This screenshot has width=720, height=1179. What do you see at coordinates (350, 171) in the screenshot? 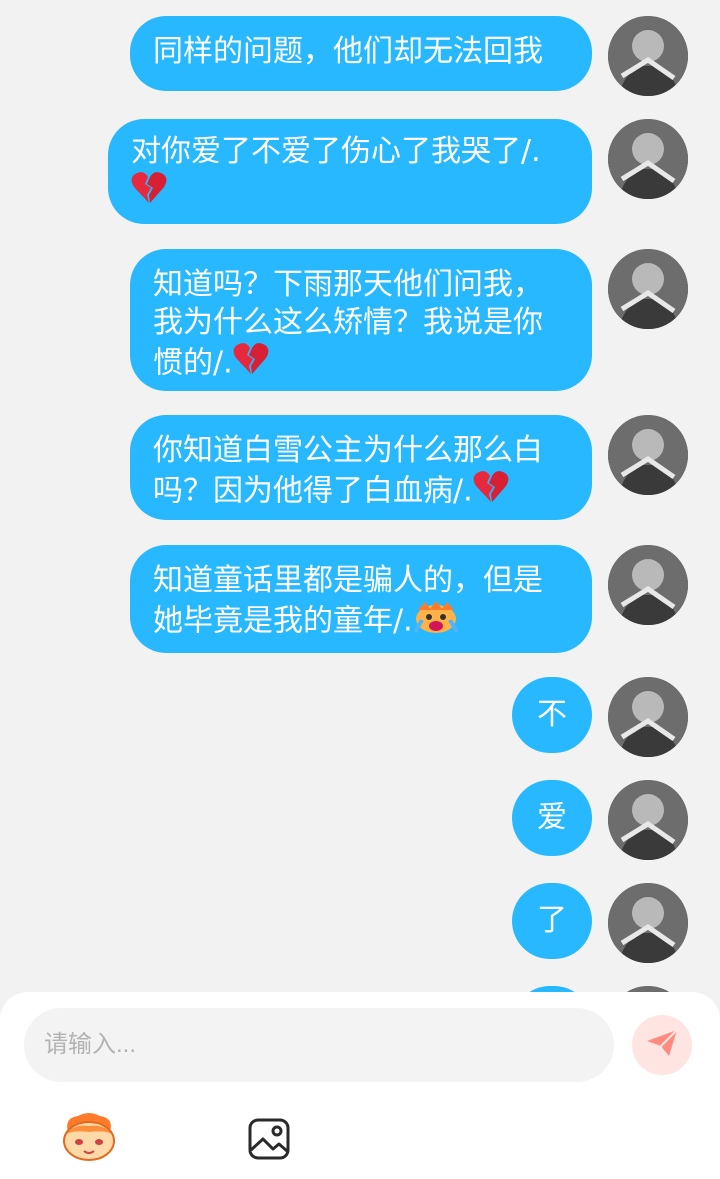
I see `message-bubble: 对你爱了不爱了伤心了我哭了/.` at bounding box center [350, 171].